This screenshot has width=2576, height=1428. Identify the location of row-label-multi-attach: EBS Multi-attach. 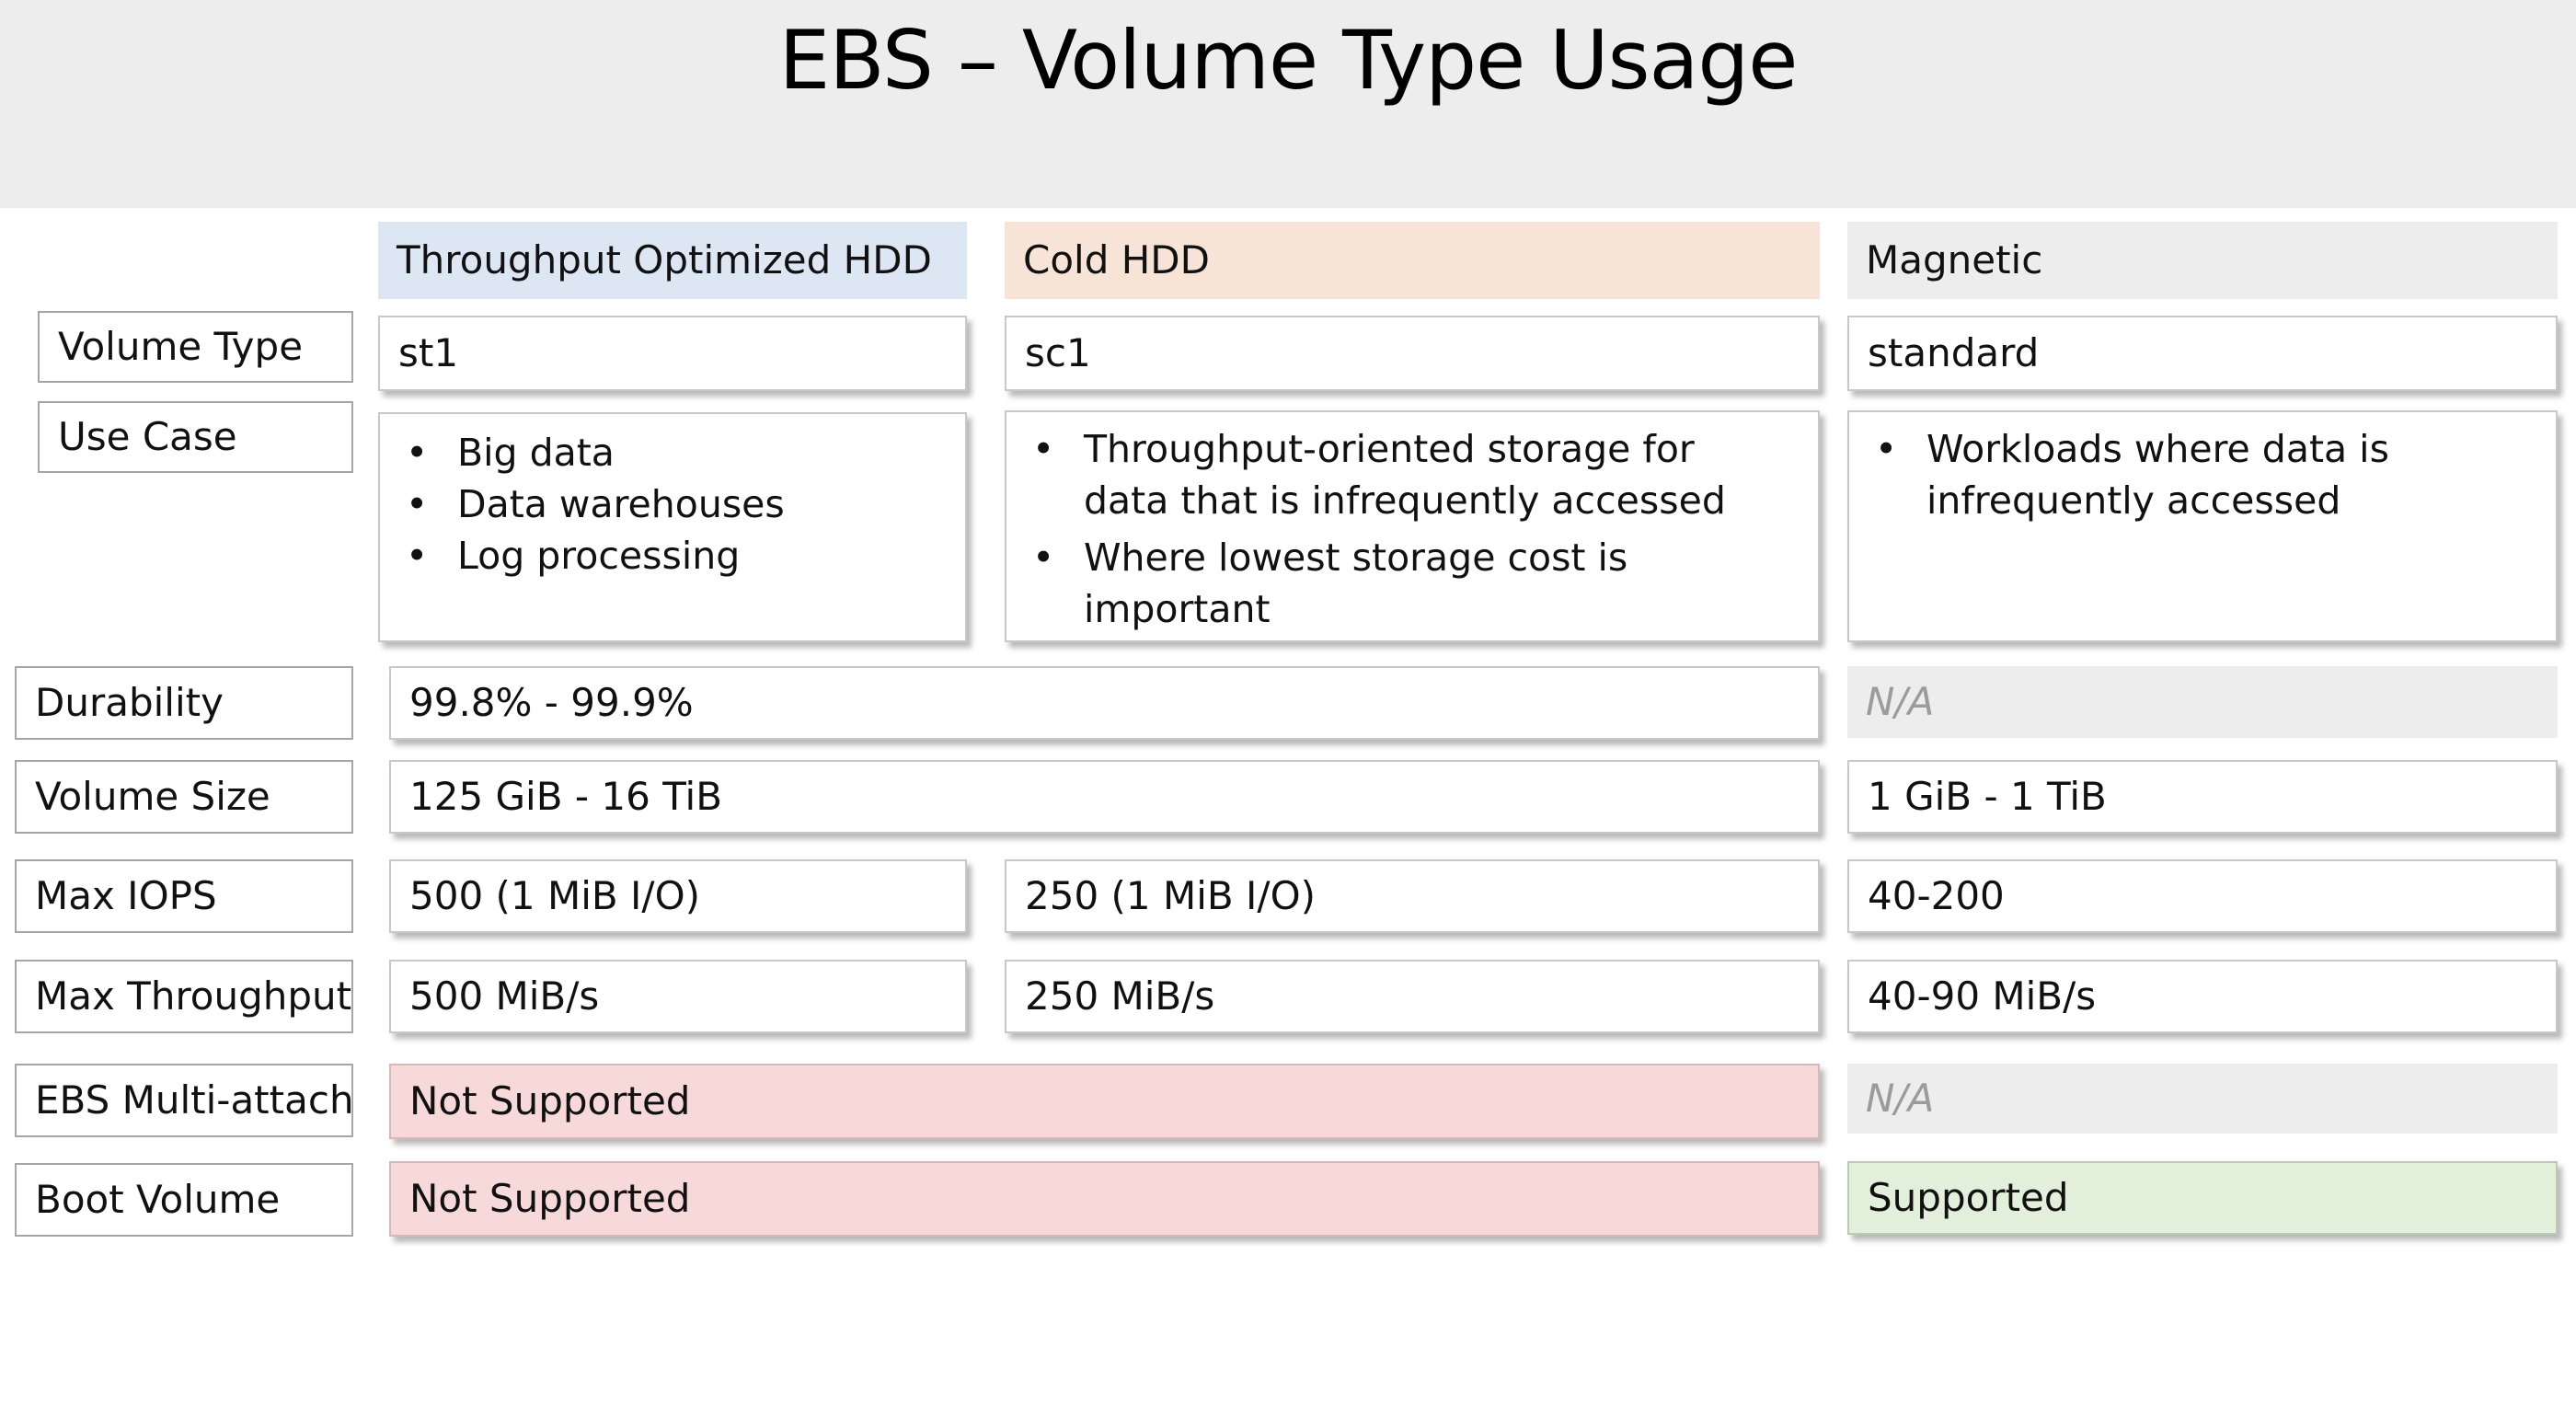
(184, 1100).